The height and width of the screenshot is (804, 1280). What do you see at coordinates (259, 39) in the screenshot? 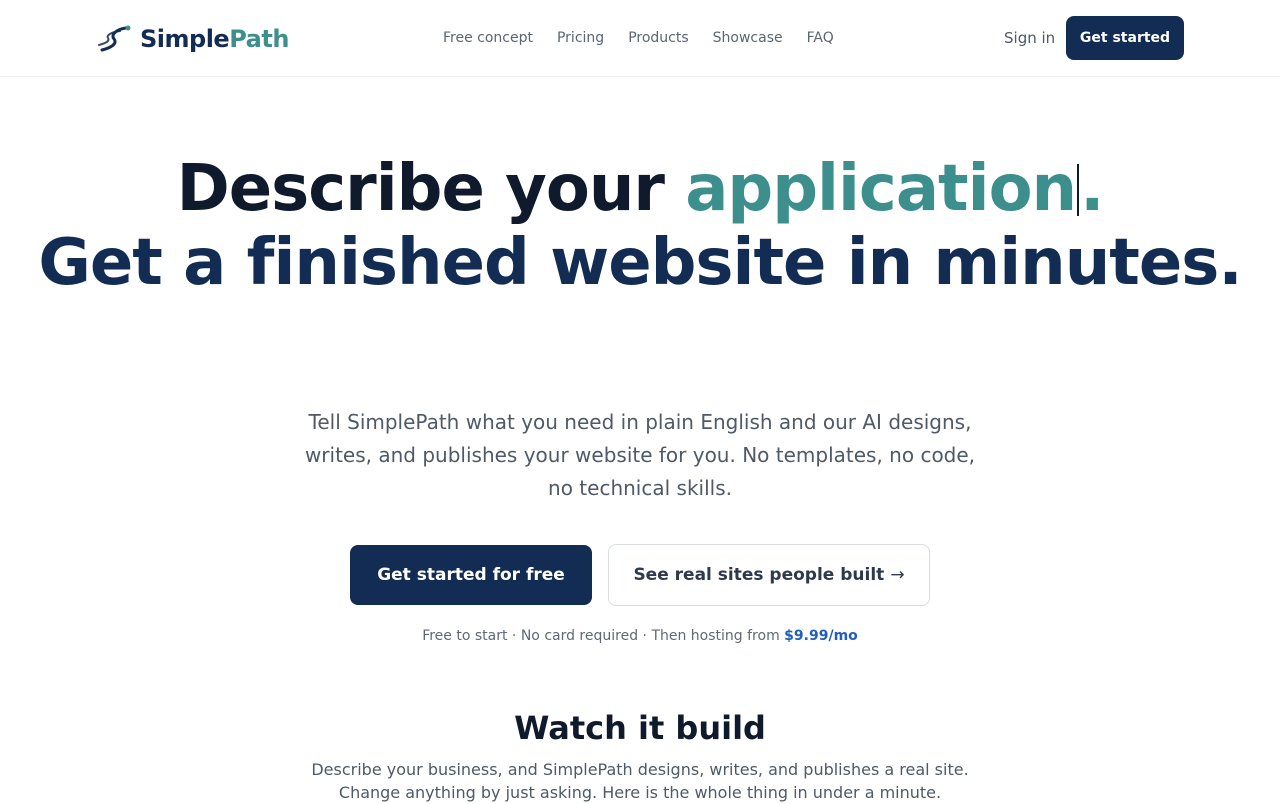
I see `logo-path: Path` at bounding box center [259, 39].